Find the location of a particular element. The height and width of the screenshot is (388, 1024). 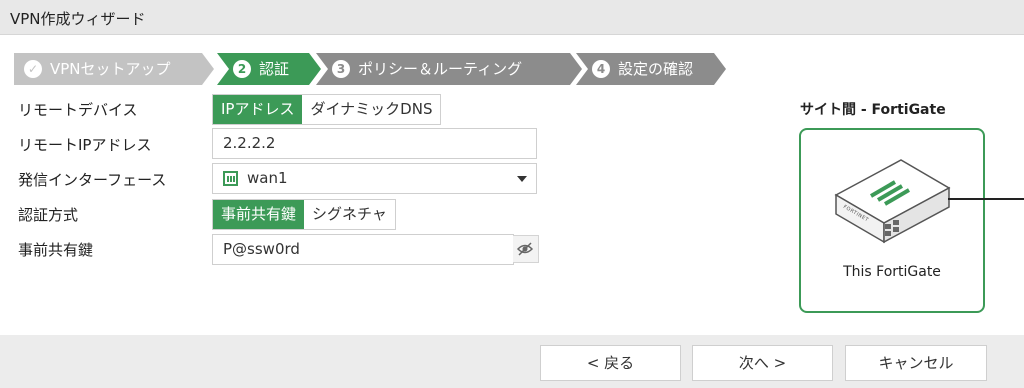

option-ip-address: IPアドレス is located at coordinates (258, 109).